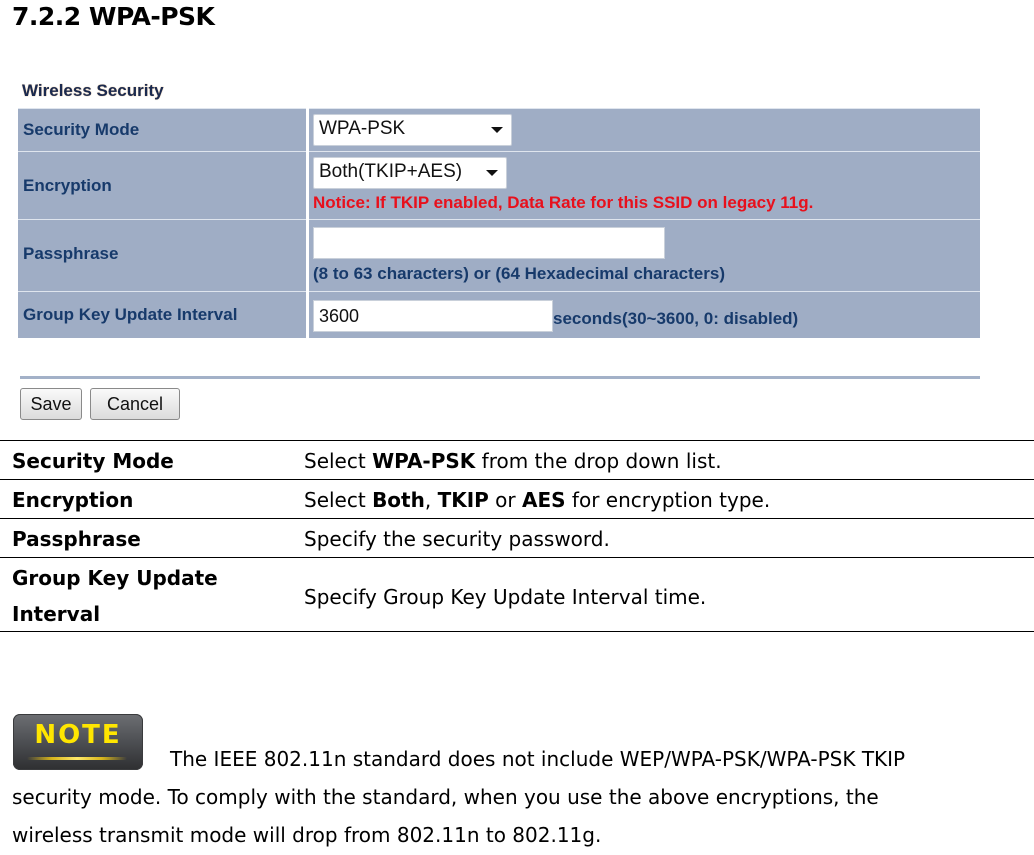 The image size is (1034, 855). Describe the element at coordinates (73, 500) in the screenshot. I see `desc-key: Encryption` at that location.